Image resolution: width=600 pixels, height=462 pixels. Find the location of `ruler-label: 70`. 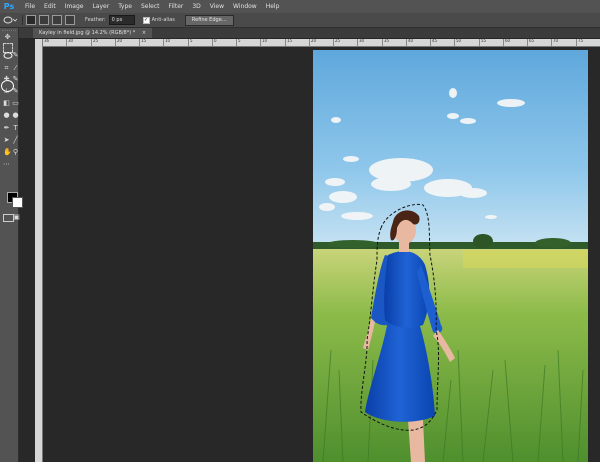

ruler-label: 70 is located at coordinates (556, 40).